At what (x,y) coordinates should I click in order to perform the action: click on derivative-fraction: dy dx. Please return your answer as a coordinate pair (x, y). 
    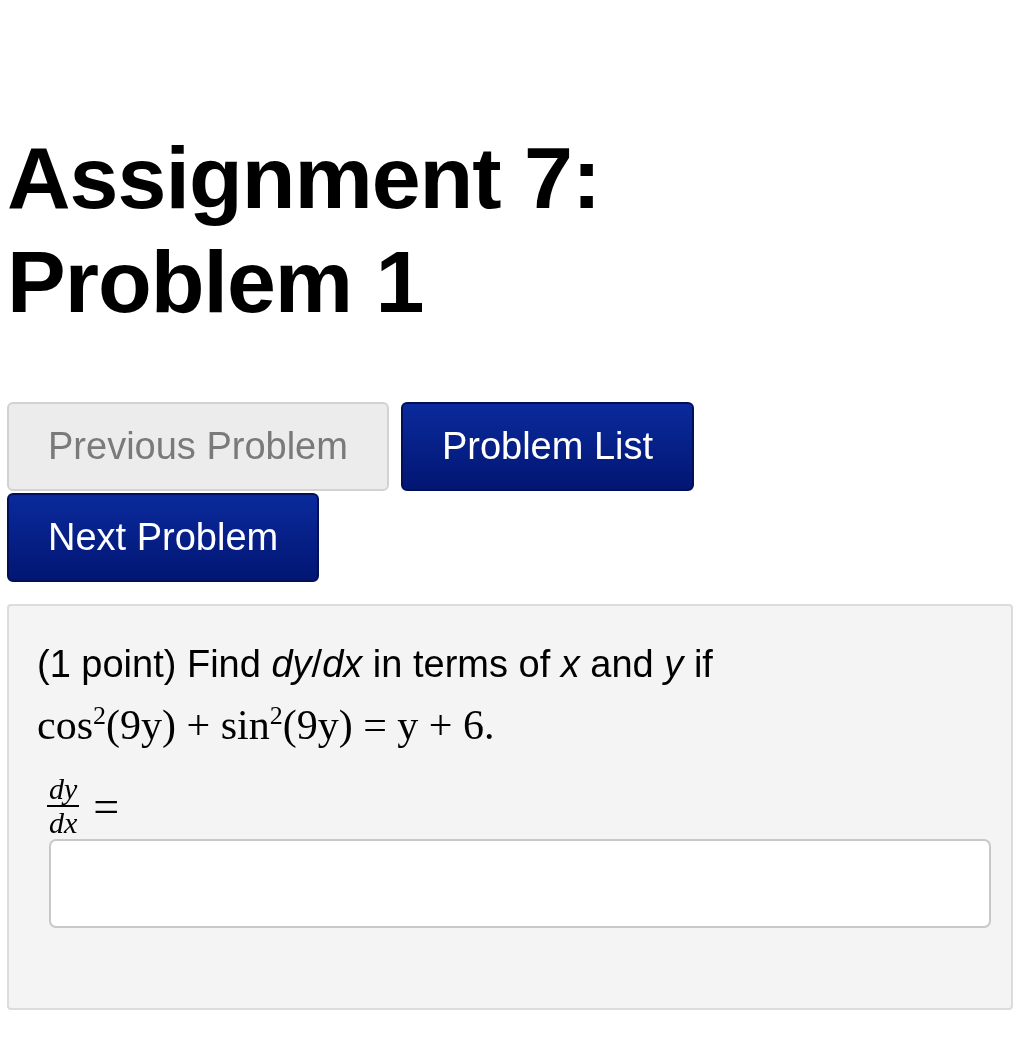
    Looking at the image, I should click on (63, 806).